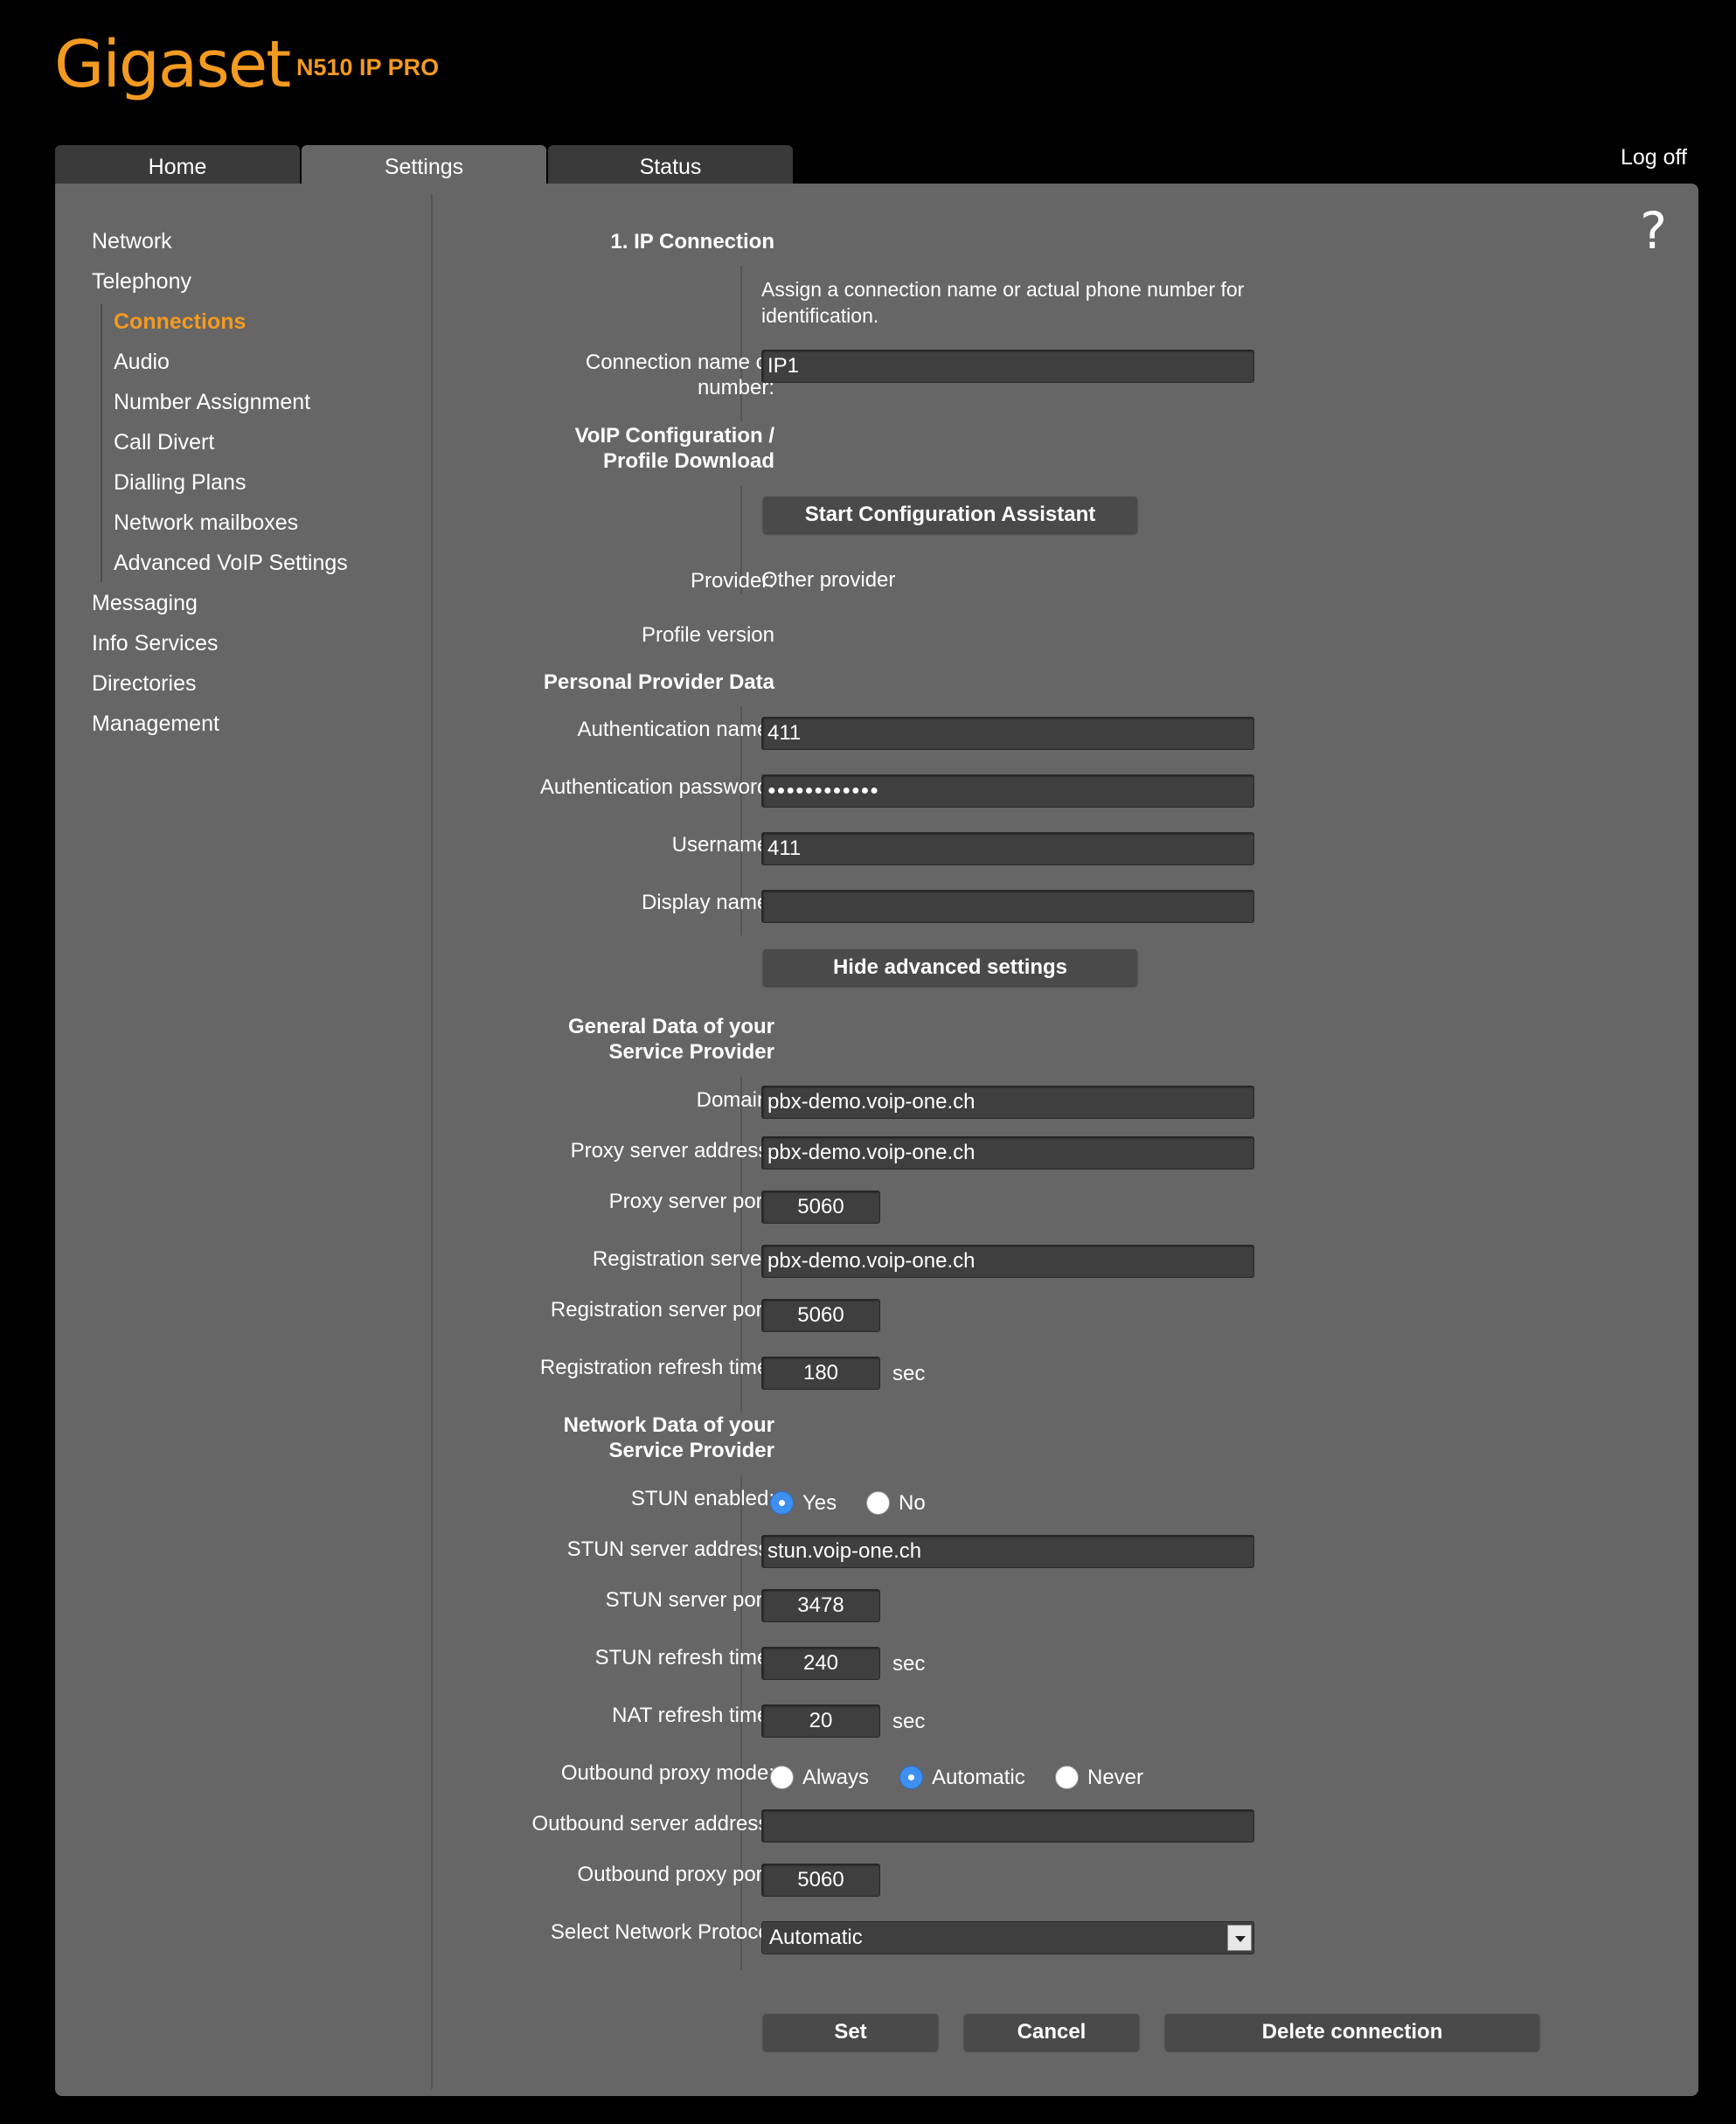 The width and height of the screenshot is (1736, 2124). What do you see at coordinates (1051, 2033) in the screenshot?
I see `cancel-button: Cancel` at bounding box center [1051, 2033].